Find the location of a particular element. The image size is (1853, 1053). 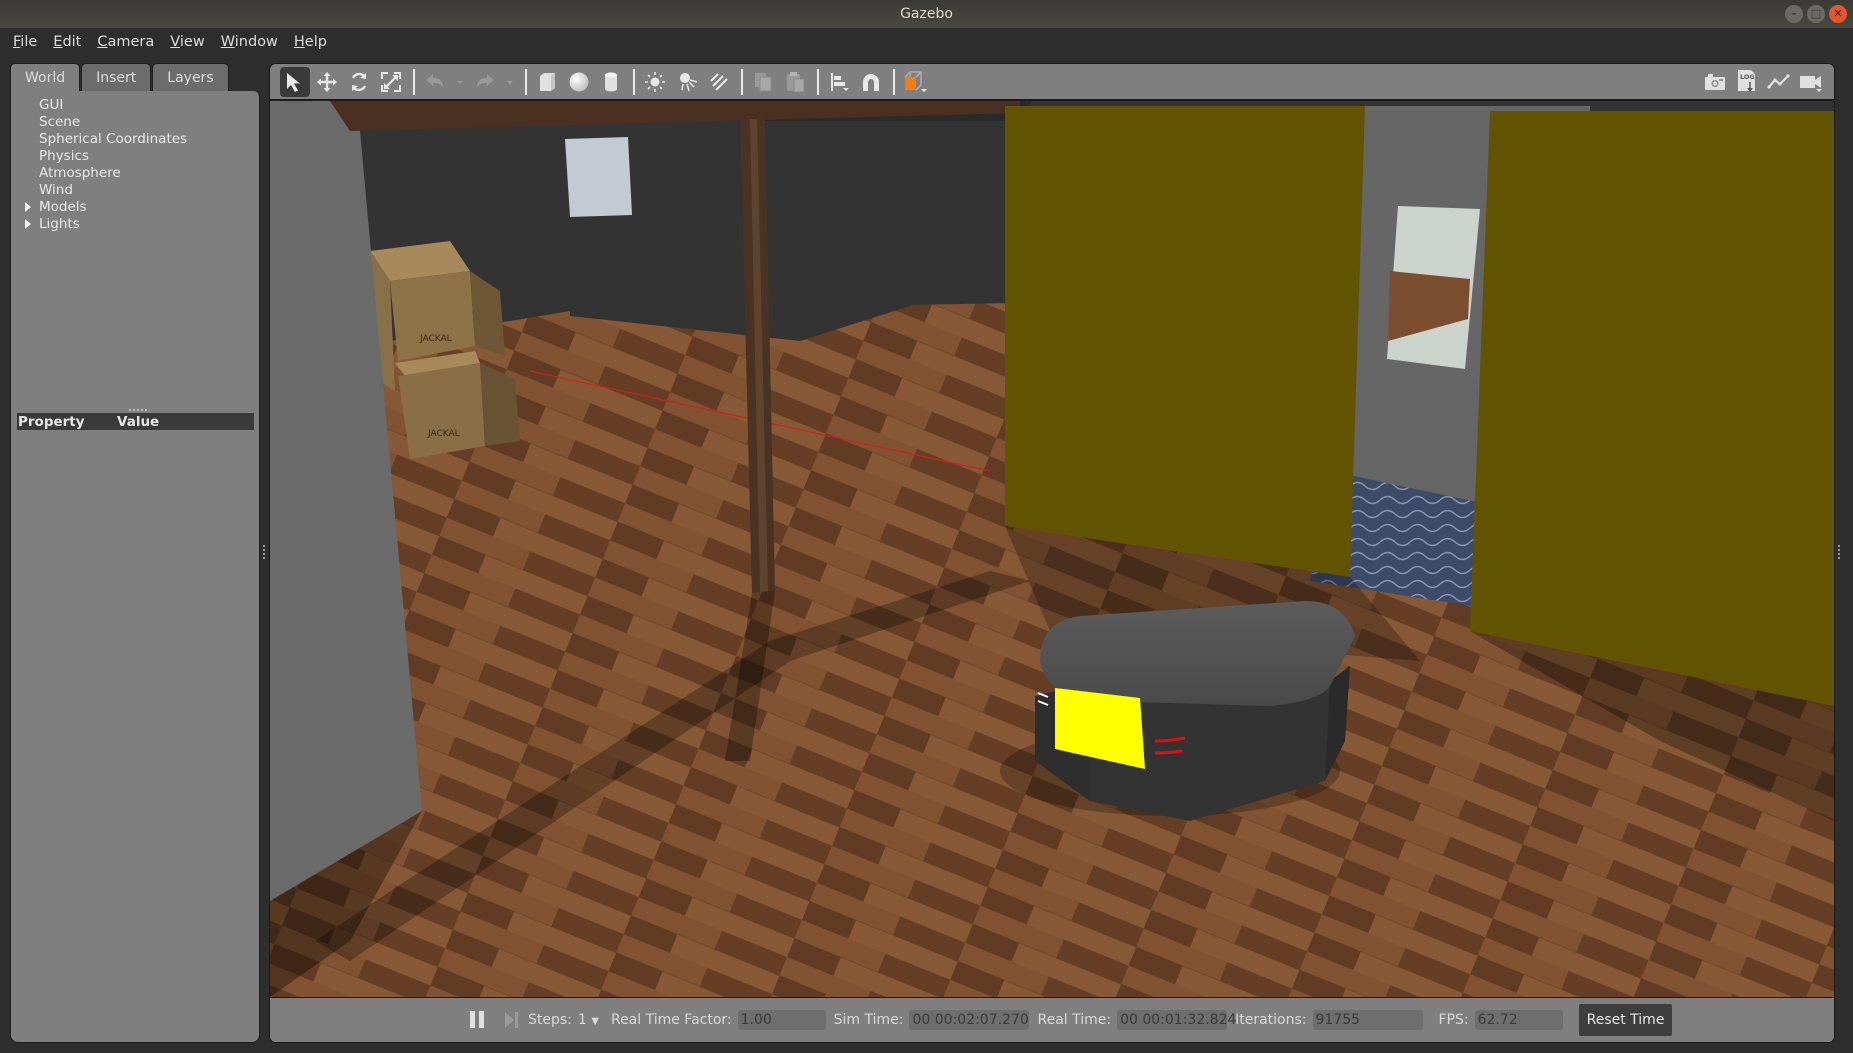

insert-sphere-button is located at coordinates (579, 82).